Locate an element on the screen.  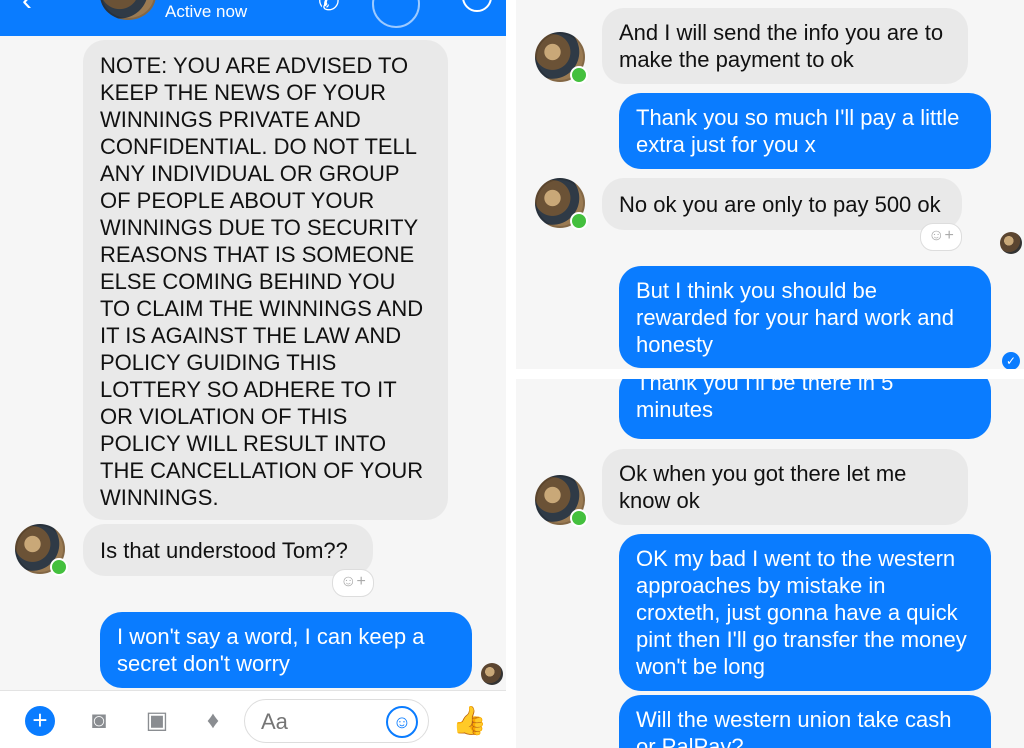
image-icon: ▣ is located at coordinates (157, 721).